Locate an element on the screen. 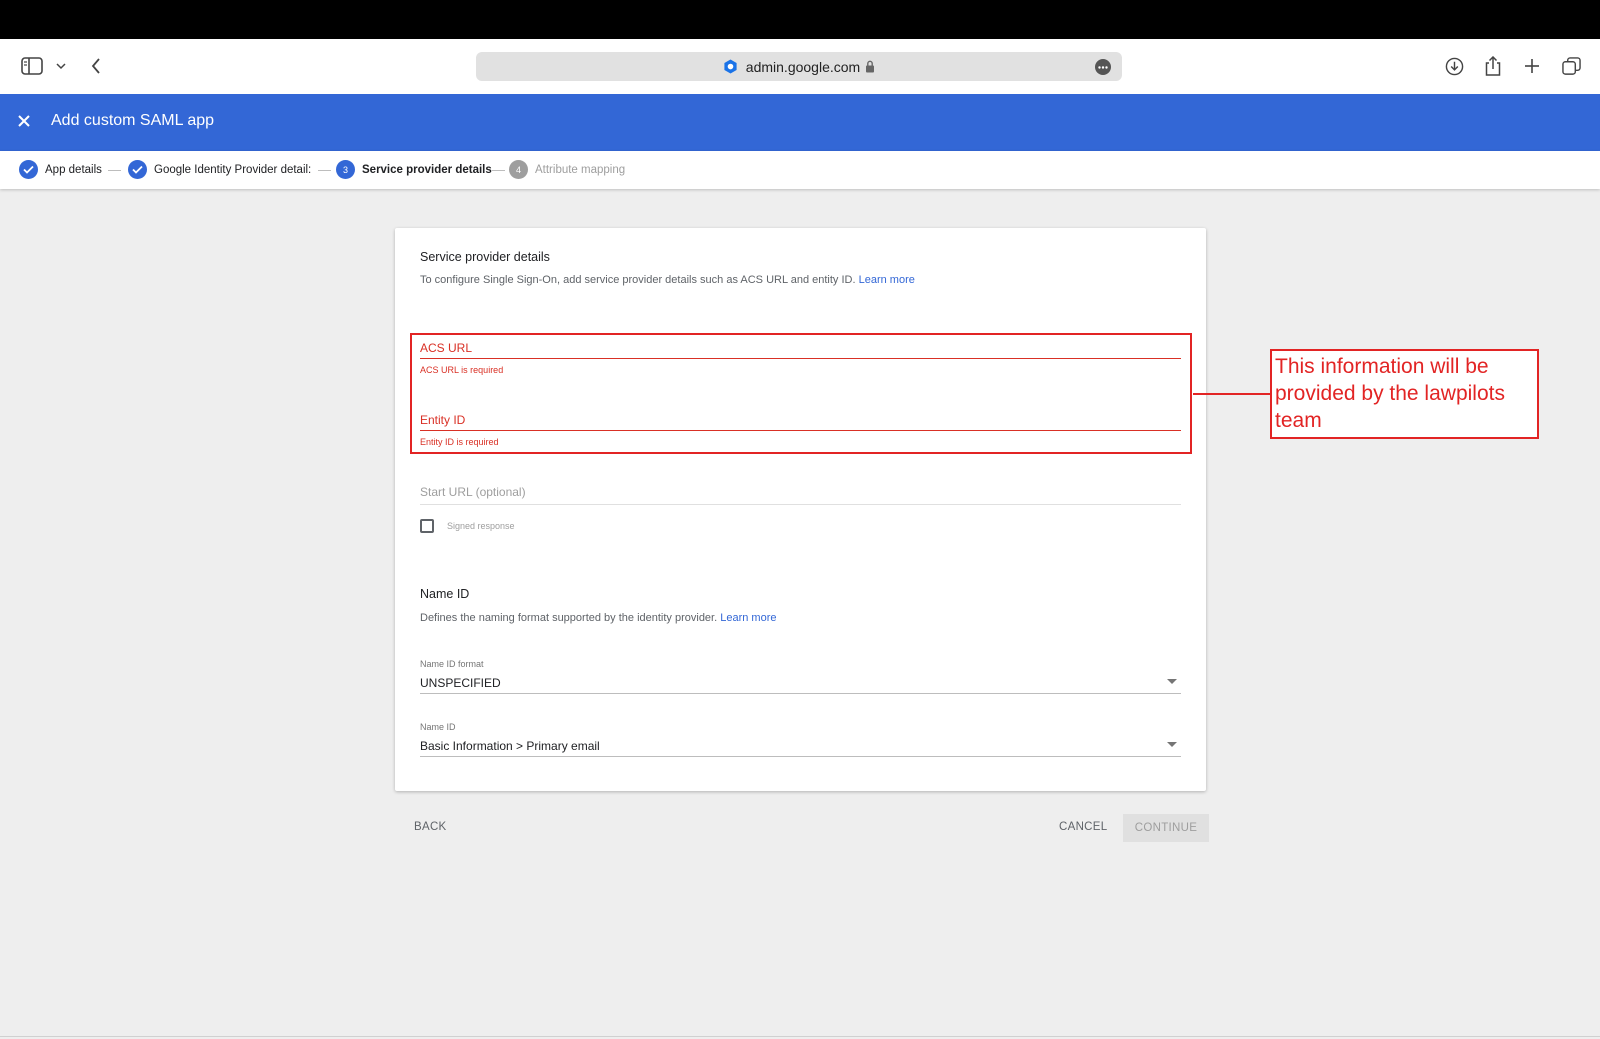 Image resolution: width=1600 pixels, height=1039 pixels. lock-icon is located at coordinates (870, 66).